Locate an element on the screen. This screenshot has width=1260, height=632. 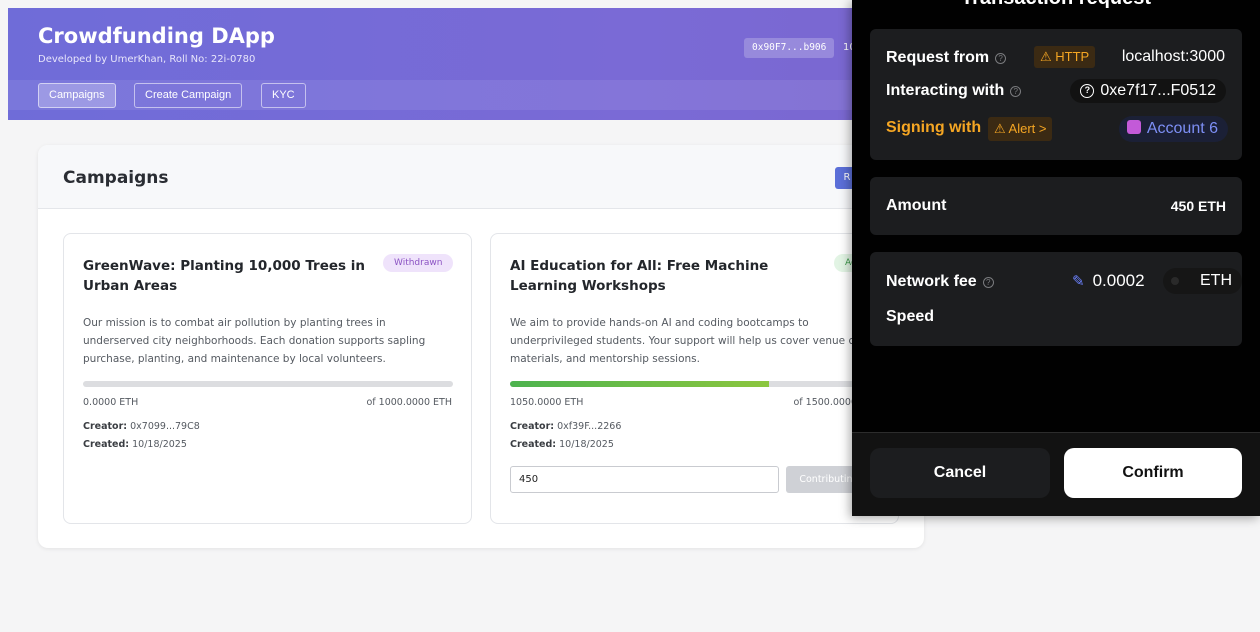
confirm-button: Confirm is located at coordinates (1153, 473).